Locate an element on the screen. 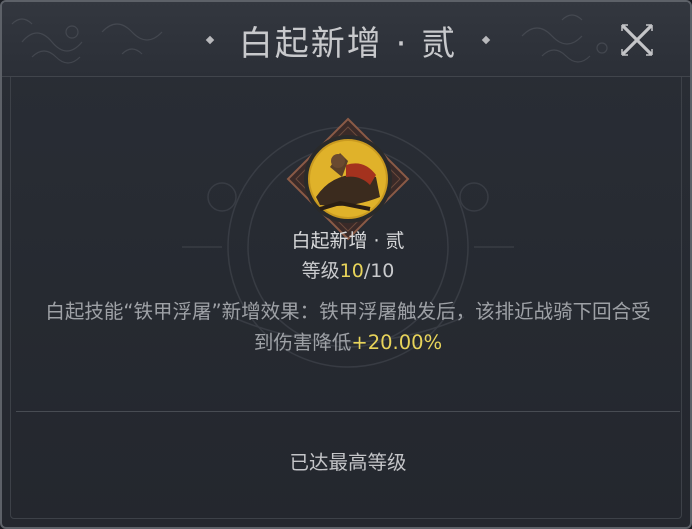 Image resolution: width=692 pixels, height=529 pixels. title-left-diamond-icon is located at coordinates (210, 40).